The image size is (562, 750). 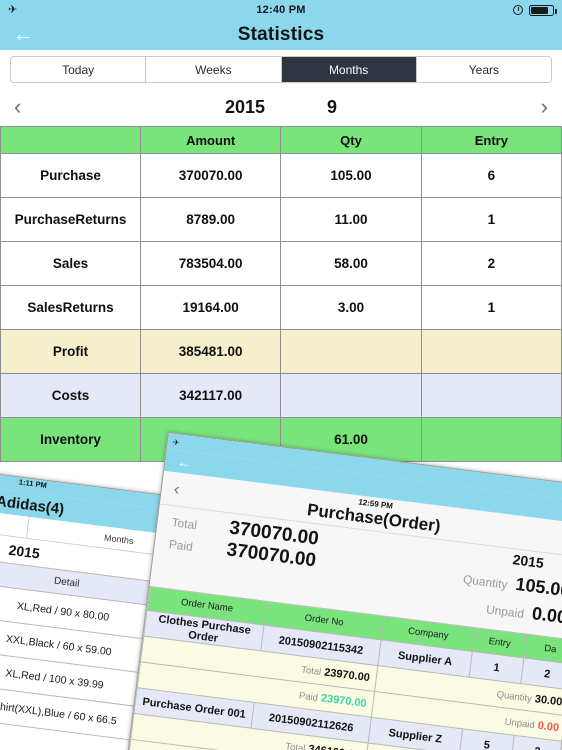 I want to click on chevron-left-icon: ‹, so click(x=17, y=107).